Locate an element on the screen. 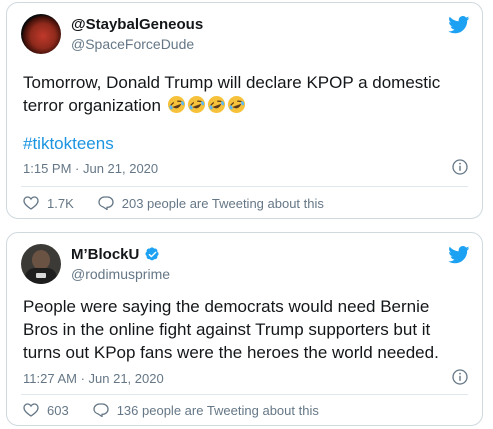  user-handle: @SpaceForceDude is located at coordinates (132, 44).